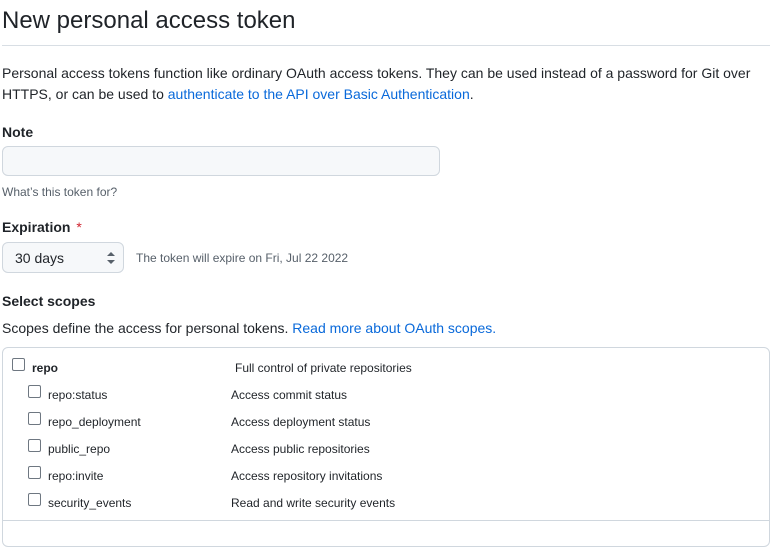  I want to click on scopes-group-divider, so click(386, 520).